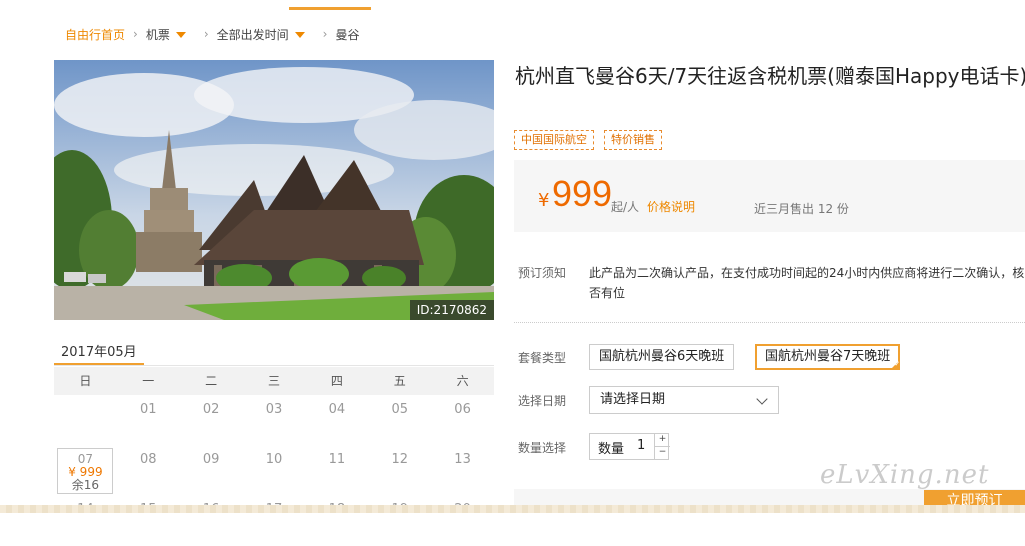 The image size is (1025, 546). I want to click on calendar-day, so click(85, 421).